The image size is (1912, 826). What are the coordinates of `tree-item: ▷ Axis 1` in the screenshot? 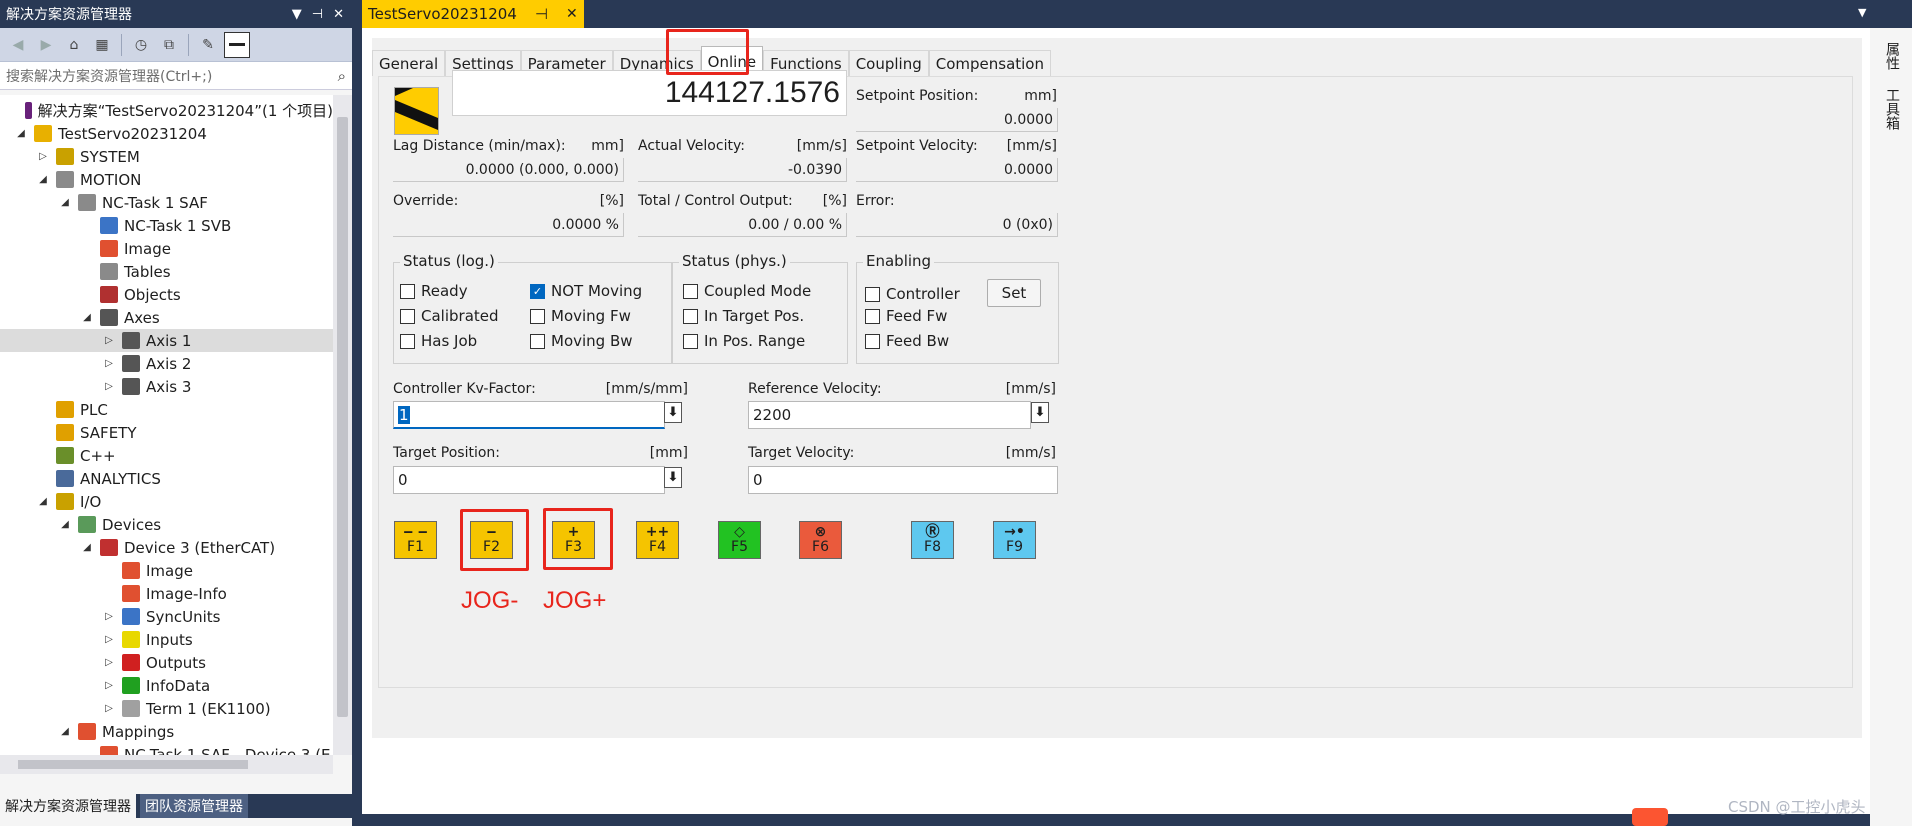 It's located at (166, 340).